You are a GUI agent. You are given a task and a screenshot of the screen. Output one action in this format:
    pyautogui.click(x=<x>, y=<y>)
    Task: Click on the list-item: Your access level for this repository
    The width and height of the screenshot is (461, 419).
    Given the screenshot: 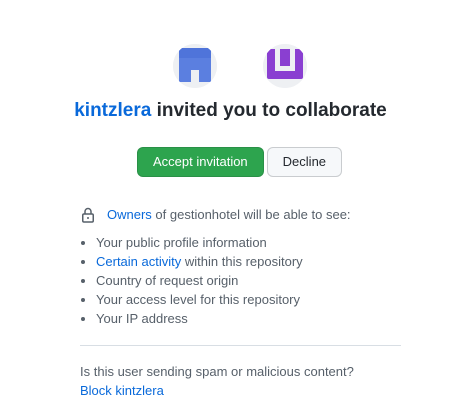 What is the action you would take?
    pyautogui.click(x=199, y=299)
    